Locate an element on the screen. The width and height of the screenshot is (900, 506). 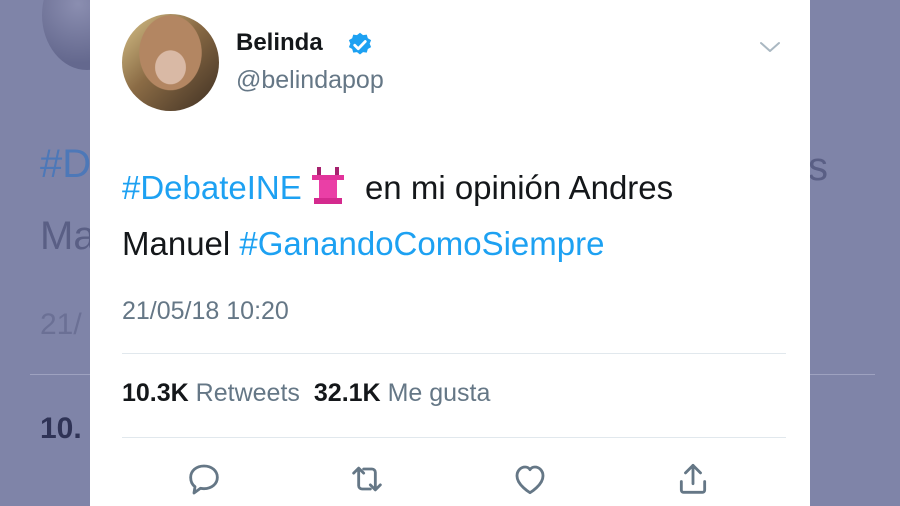
author-name: Belinda is located at coordinates (279, 43).